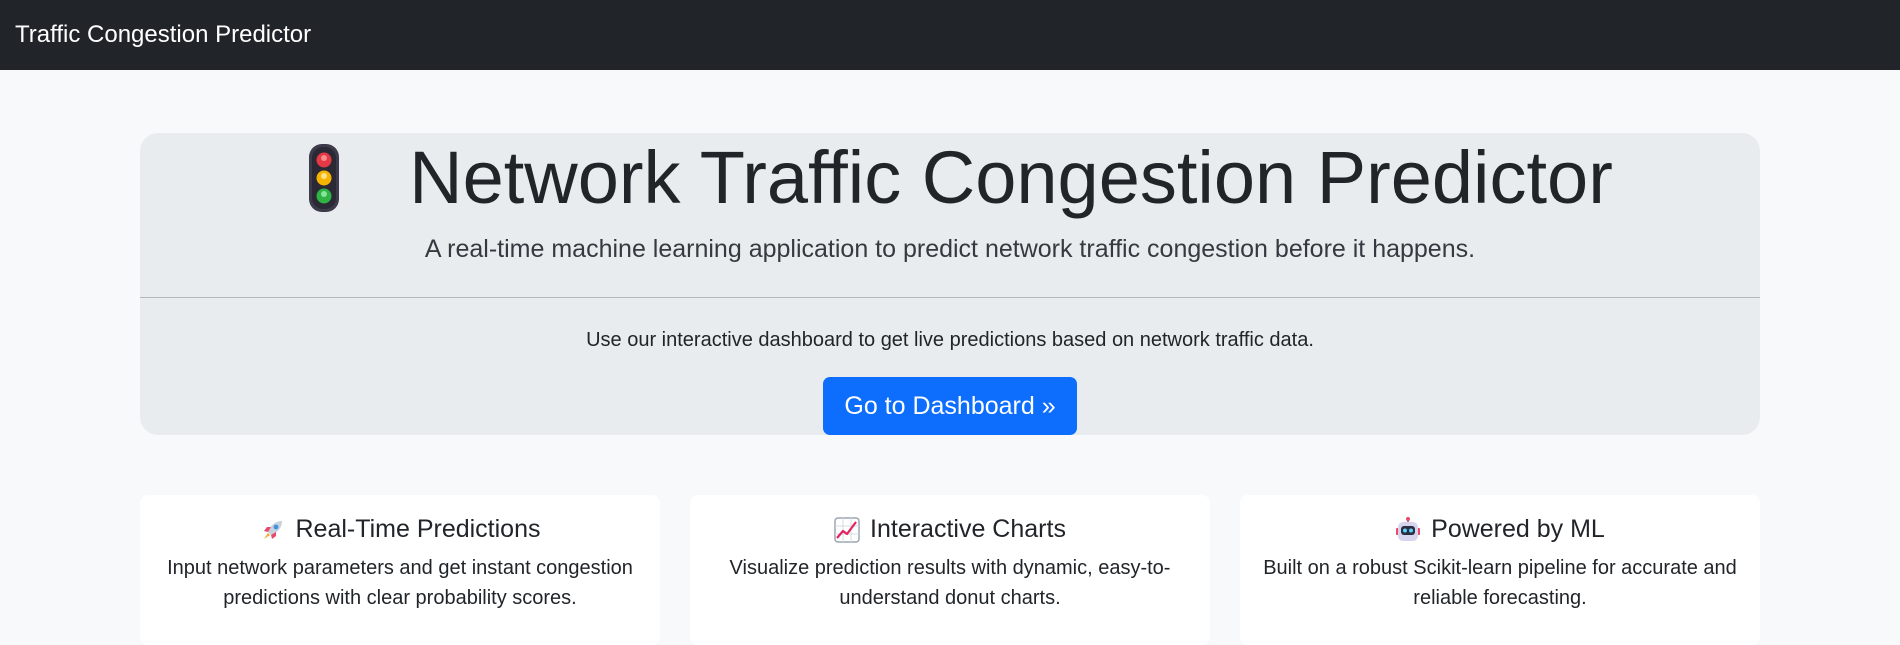  I want to click on hero-title: Network Traffic Congestion Predictor, so click(950, 178).